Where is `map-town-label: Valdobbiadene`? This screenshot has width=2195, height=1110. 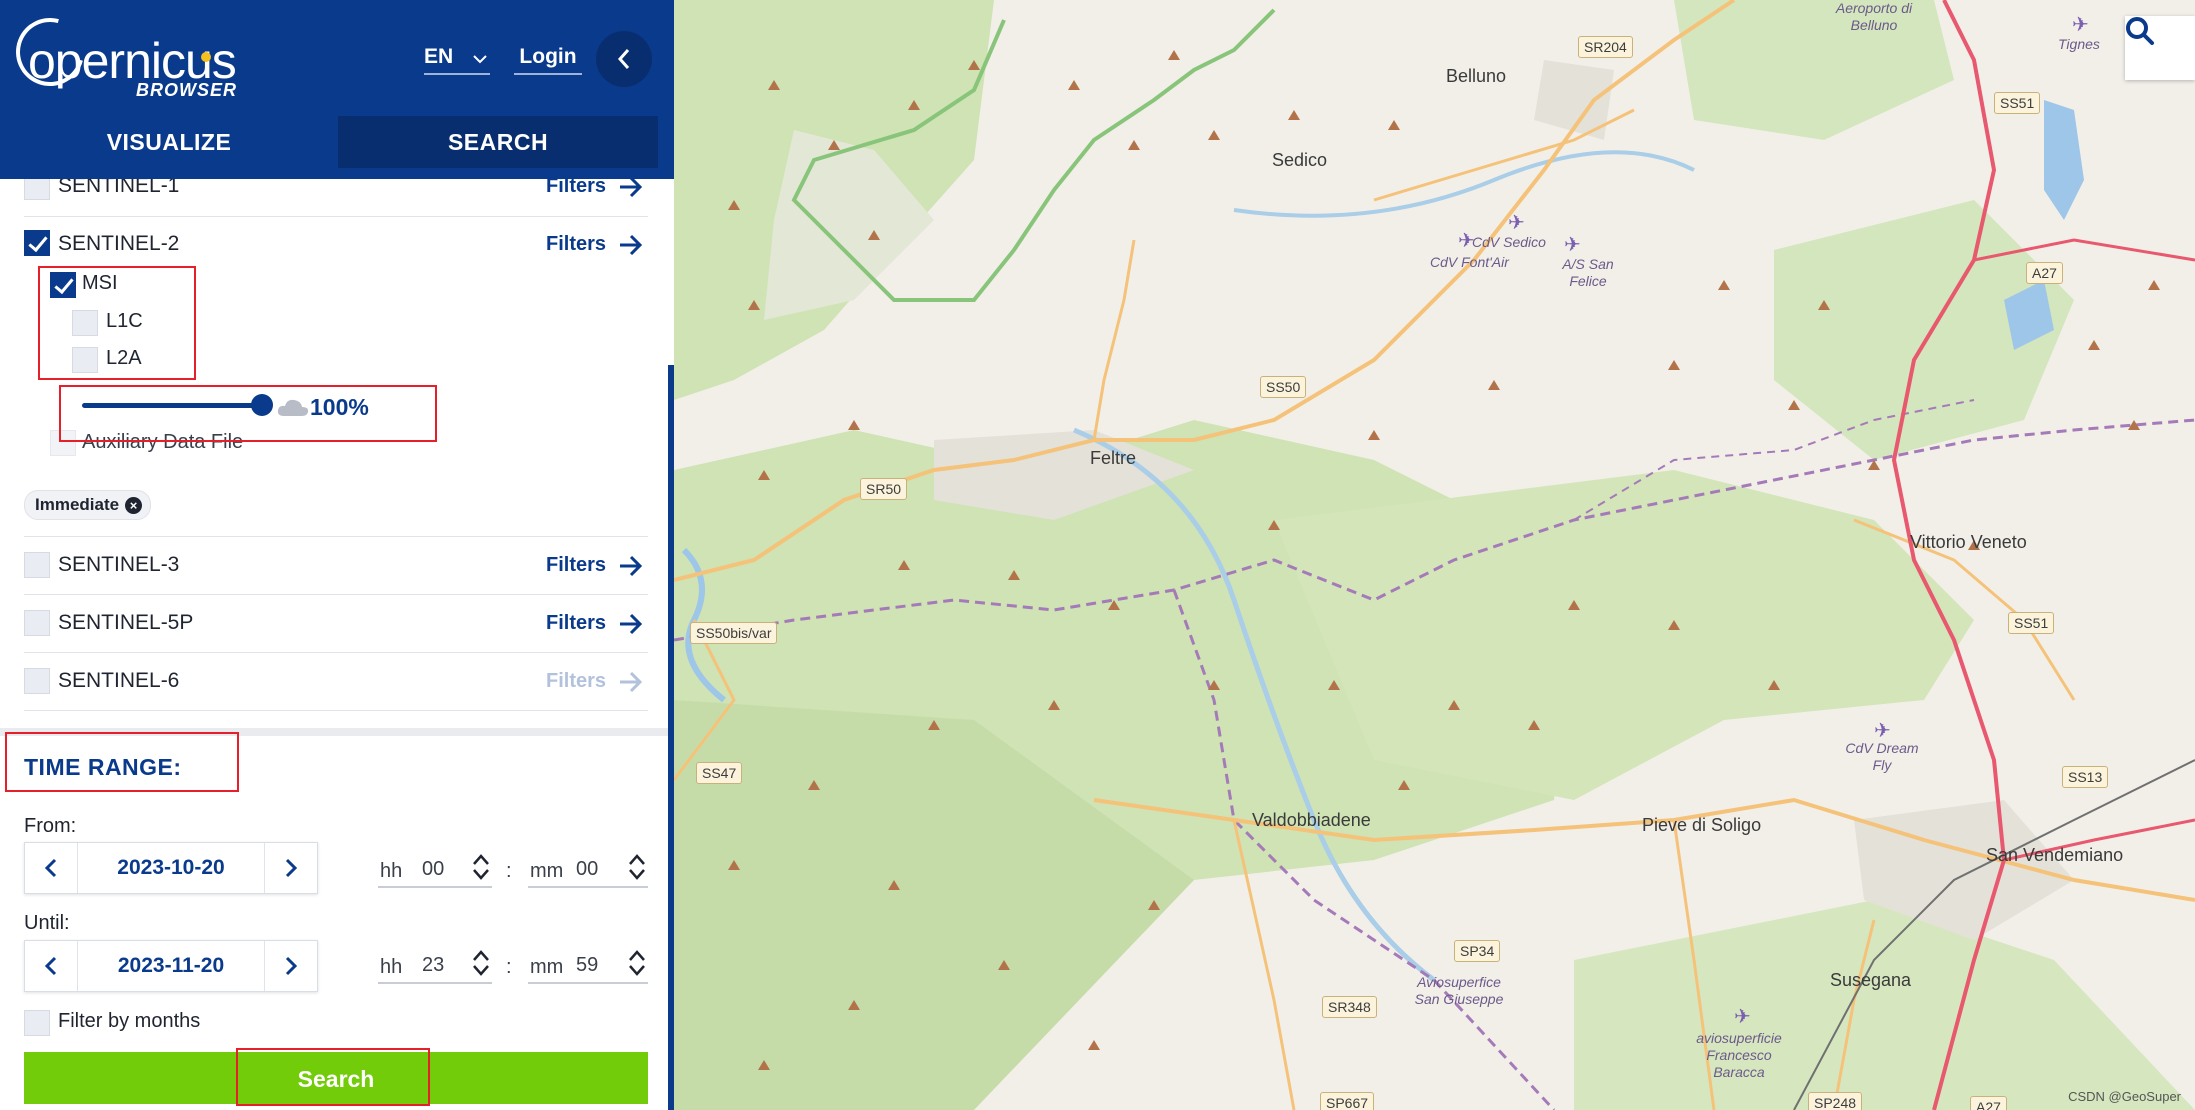
map-town-label: Valdobbiadene is located at coordinates (1311, 820).